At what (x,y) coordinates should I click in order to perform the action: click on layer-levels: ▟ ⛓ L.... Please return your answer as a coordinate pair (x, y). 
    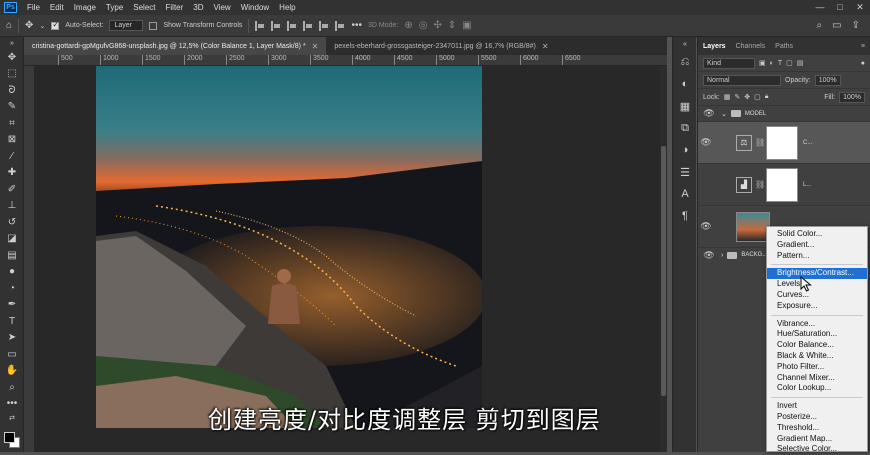
    Looking at the image, I should click on (784, 185).